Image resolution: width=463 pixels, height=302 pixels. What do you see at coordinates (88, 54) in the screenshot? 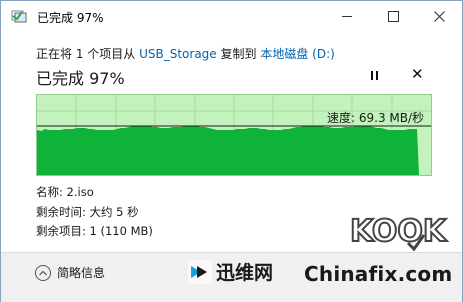
I see `copy-prefix: 正在将 1 个项目从` at bounding box center [88, 54].